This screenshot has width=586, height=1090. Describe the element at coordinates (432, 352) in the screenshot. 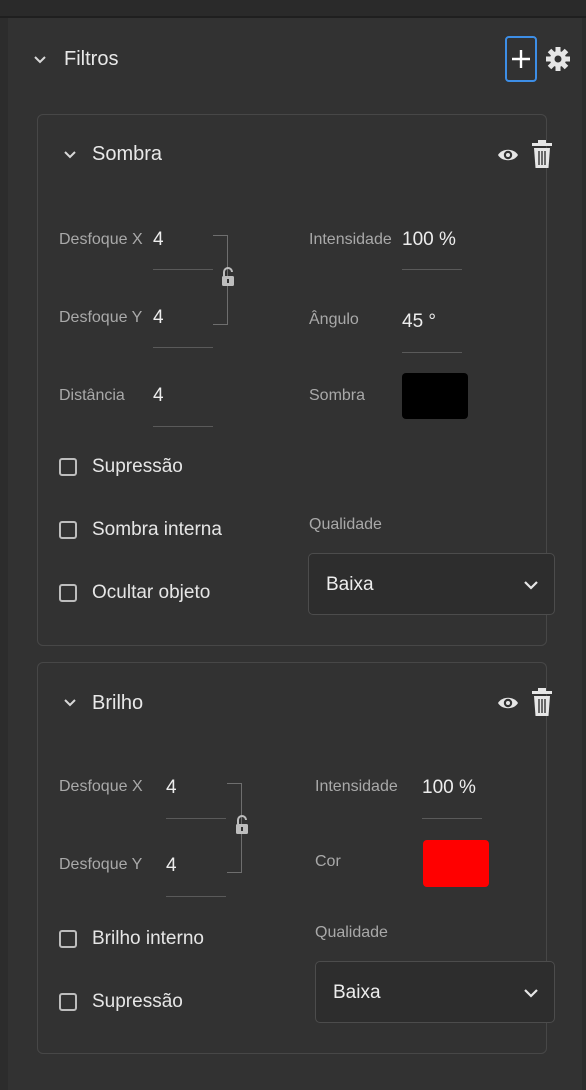

I see `angle-underline` at that location.